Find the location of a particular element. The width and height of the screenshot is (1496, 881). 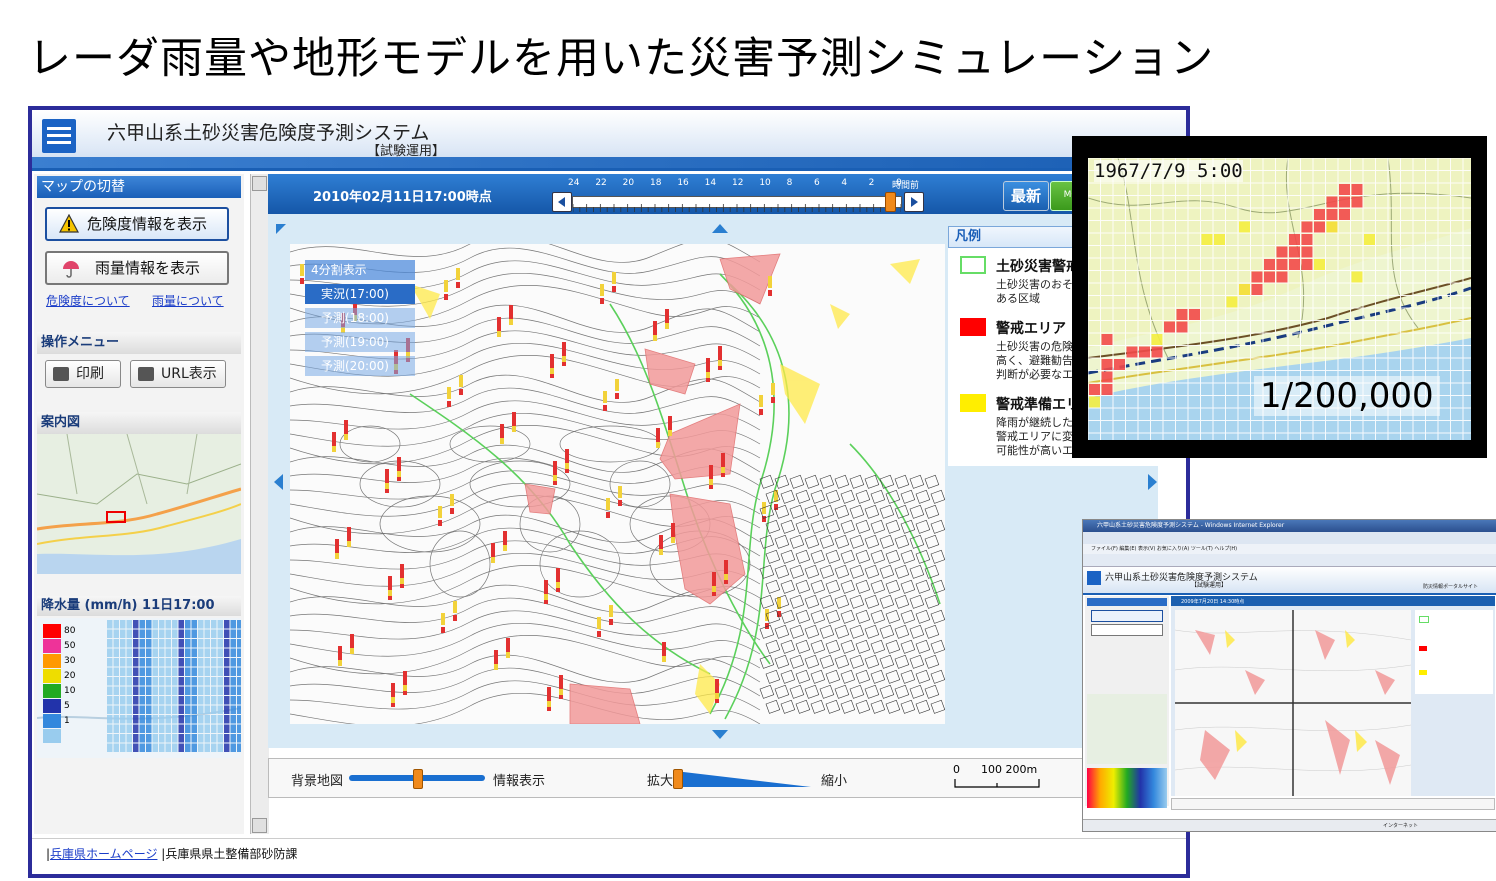

historic-inset: 1967/7/9 5:00 1/200,000 is located at coordinates (1279, 297).